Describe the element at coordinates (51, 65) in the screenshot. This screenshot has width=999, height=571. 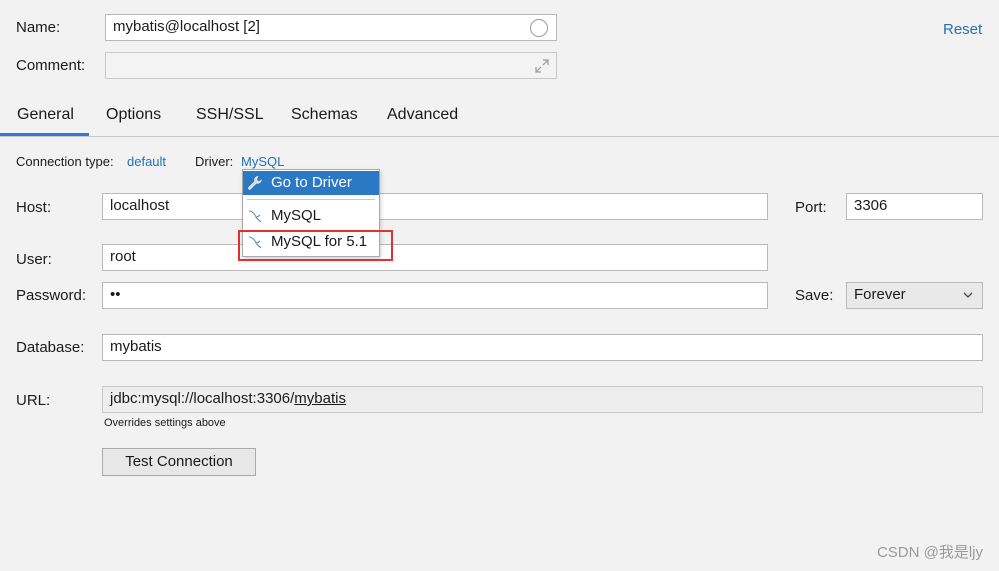
I see `comment-label: Comment:` at that location.